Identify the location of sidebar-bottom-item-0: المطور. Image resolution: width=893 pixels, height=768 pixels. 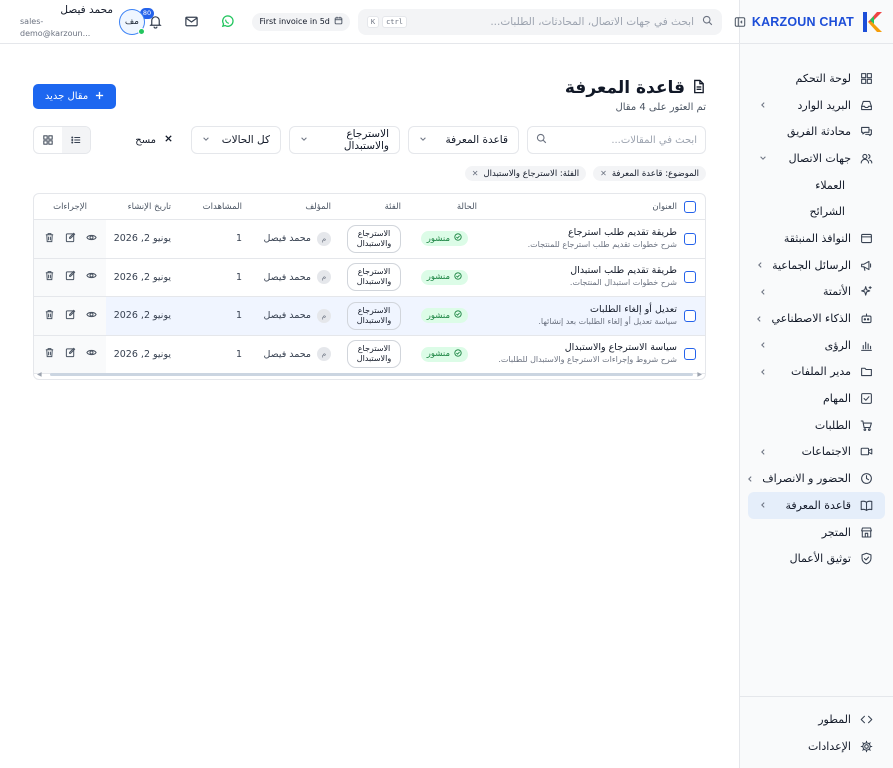
(816, 720).